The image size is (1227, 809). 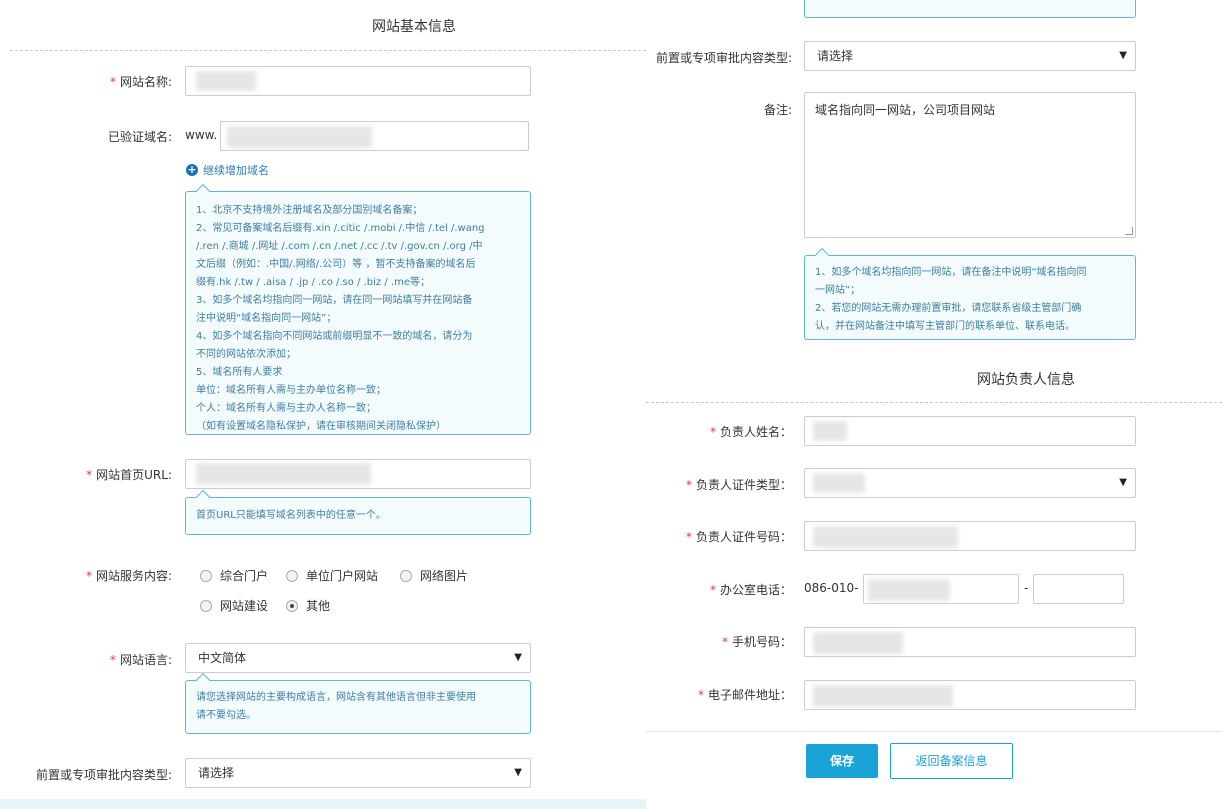 I want to click on radio-unit-portal: 单位门户网站, so click(x=332, y=575).